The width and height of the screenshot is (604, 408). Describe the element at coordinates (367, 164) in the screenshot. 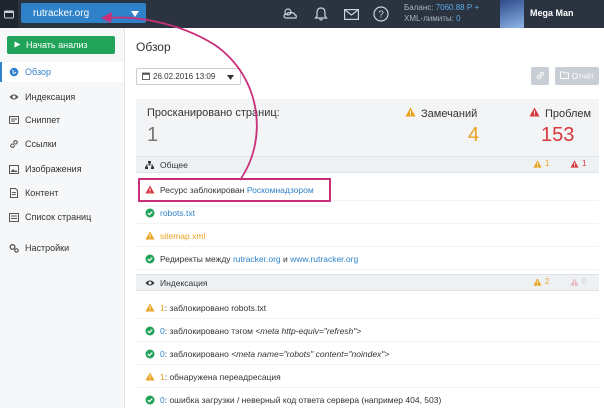

I see `section-general-header: Общее 1 1` at that location.